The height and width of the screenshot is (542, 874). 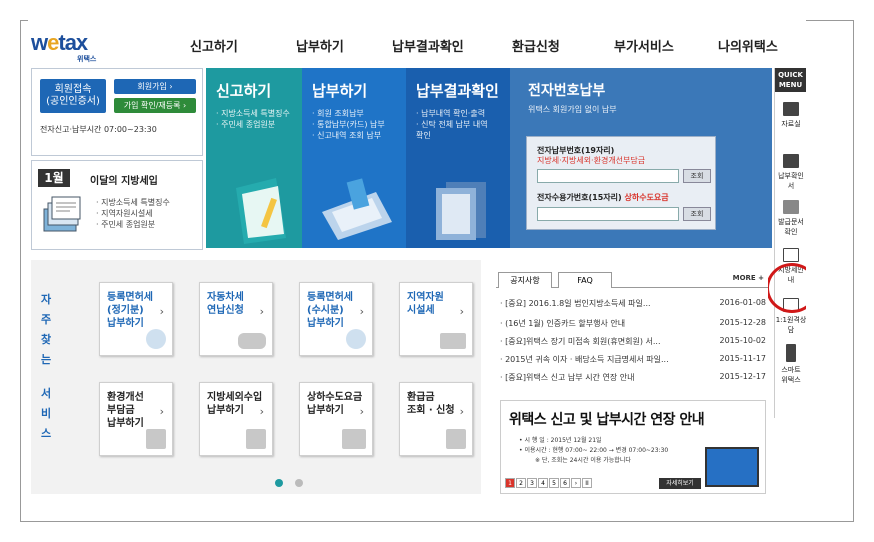 What do you see at coordinates (697, 214) in the screenshot?
I see `water-number-search-button: 조회` at bounding box center [697, 214].